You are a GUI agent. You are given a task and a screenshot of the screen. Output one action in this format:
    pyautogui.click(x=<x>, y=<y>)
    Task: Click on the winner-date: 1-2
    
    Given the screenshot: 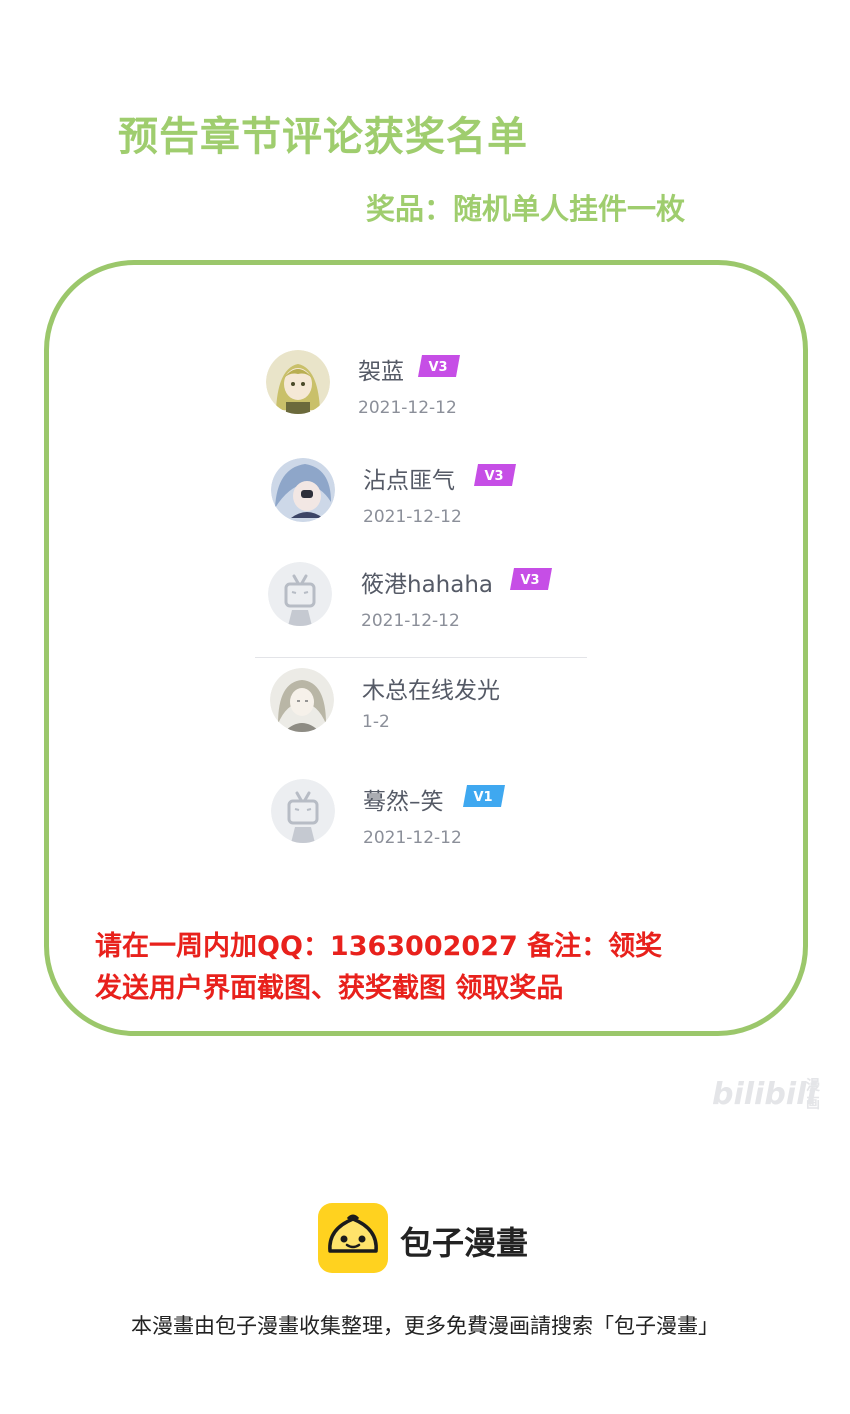 What is the action you would take?
    pyautogui.click(x=376, y=722)
    